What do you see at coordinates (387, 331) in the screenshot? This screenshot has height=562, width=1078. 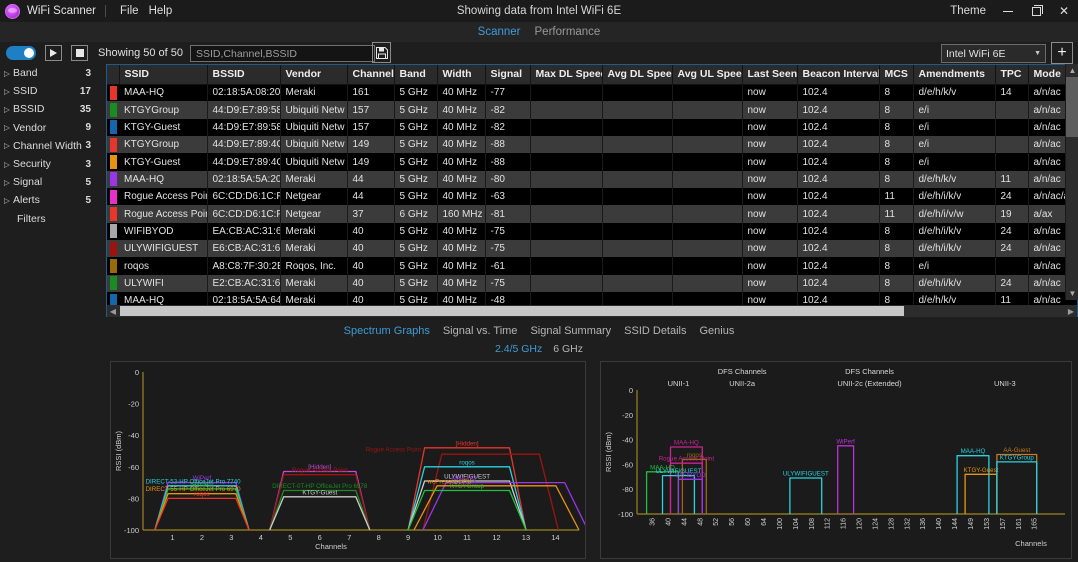 I see `tab-spectrum-graphs: Spectrum Graphs` at bounding box center [387, 331].